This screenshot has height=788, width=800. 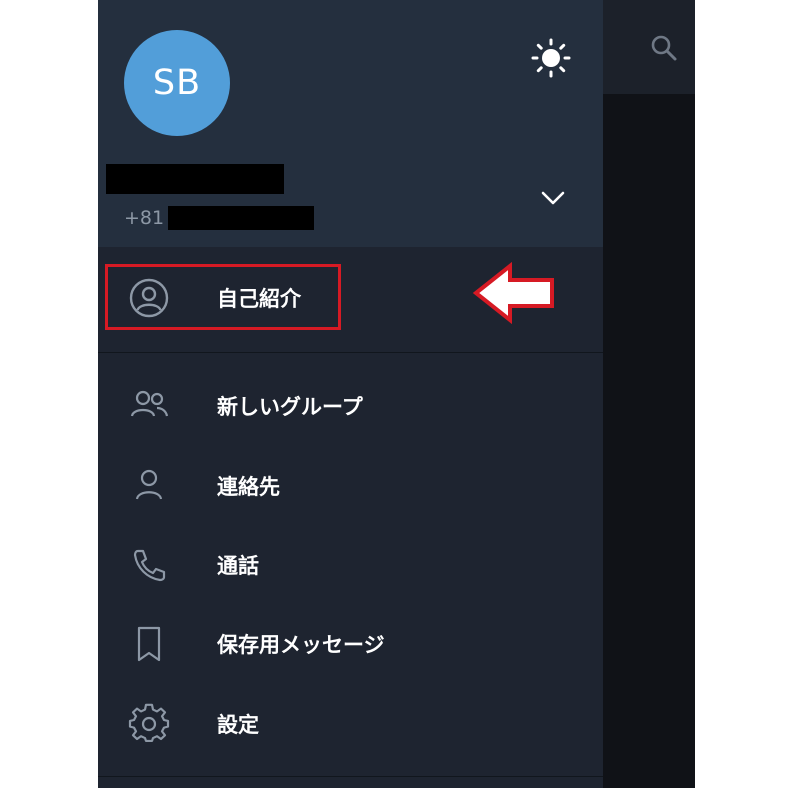 I want to click on gear-icon, so click(x=149, y=724).